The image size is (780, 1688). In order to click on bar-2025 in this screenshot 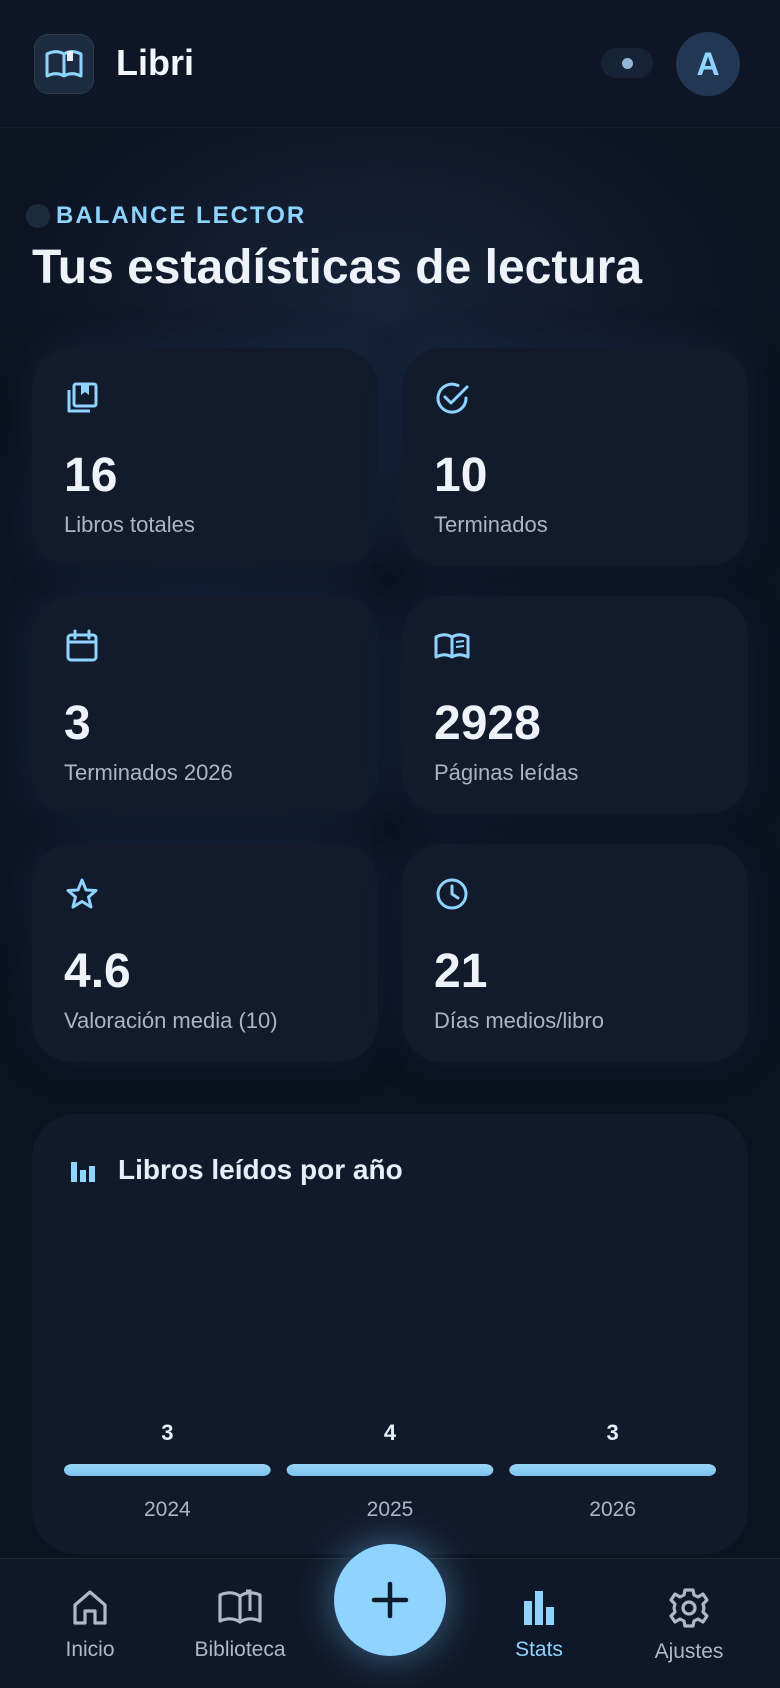, I will do `click(390, 1470)`.